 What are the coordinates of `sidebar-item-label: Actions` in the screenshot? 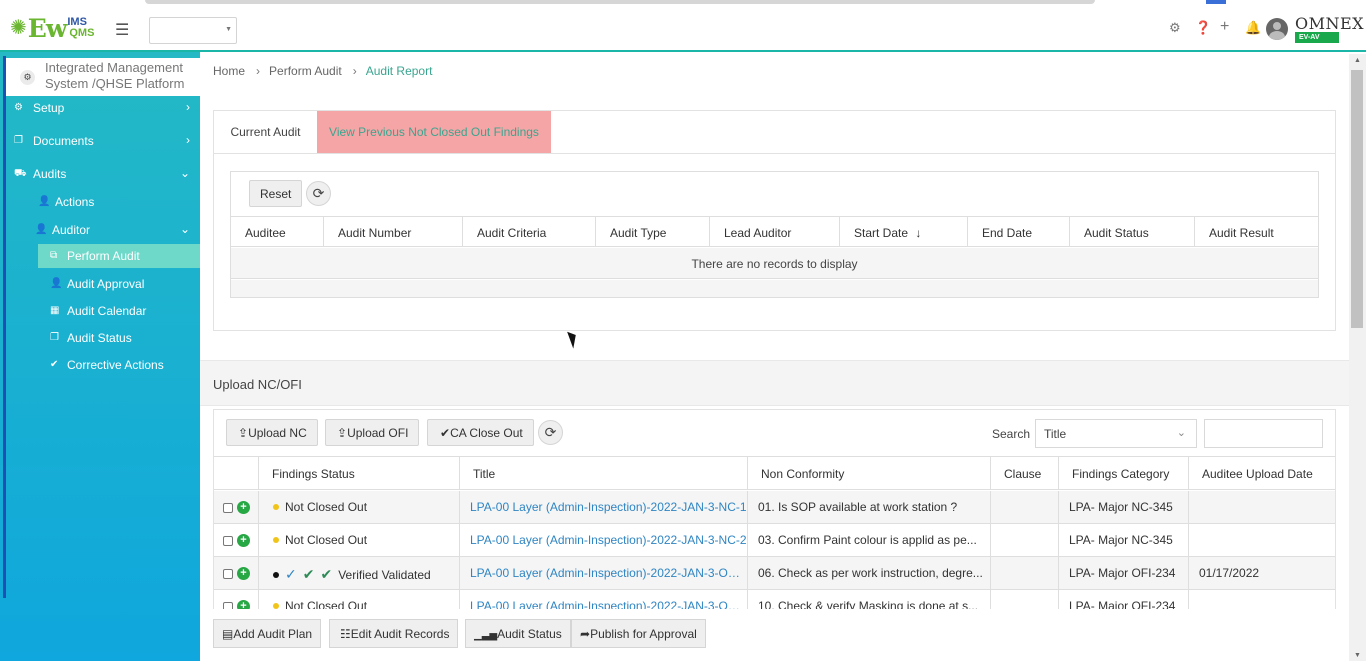 It's located at (75, 202).